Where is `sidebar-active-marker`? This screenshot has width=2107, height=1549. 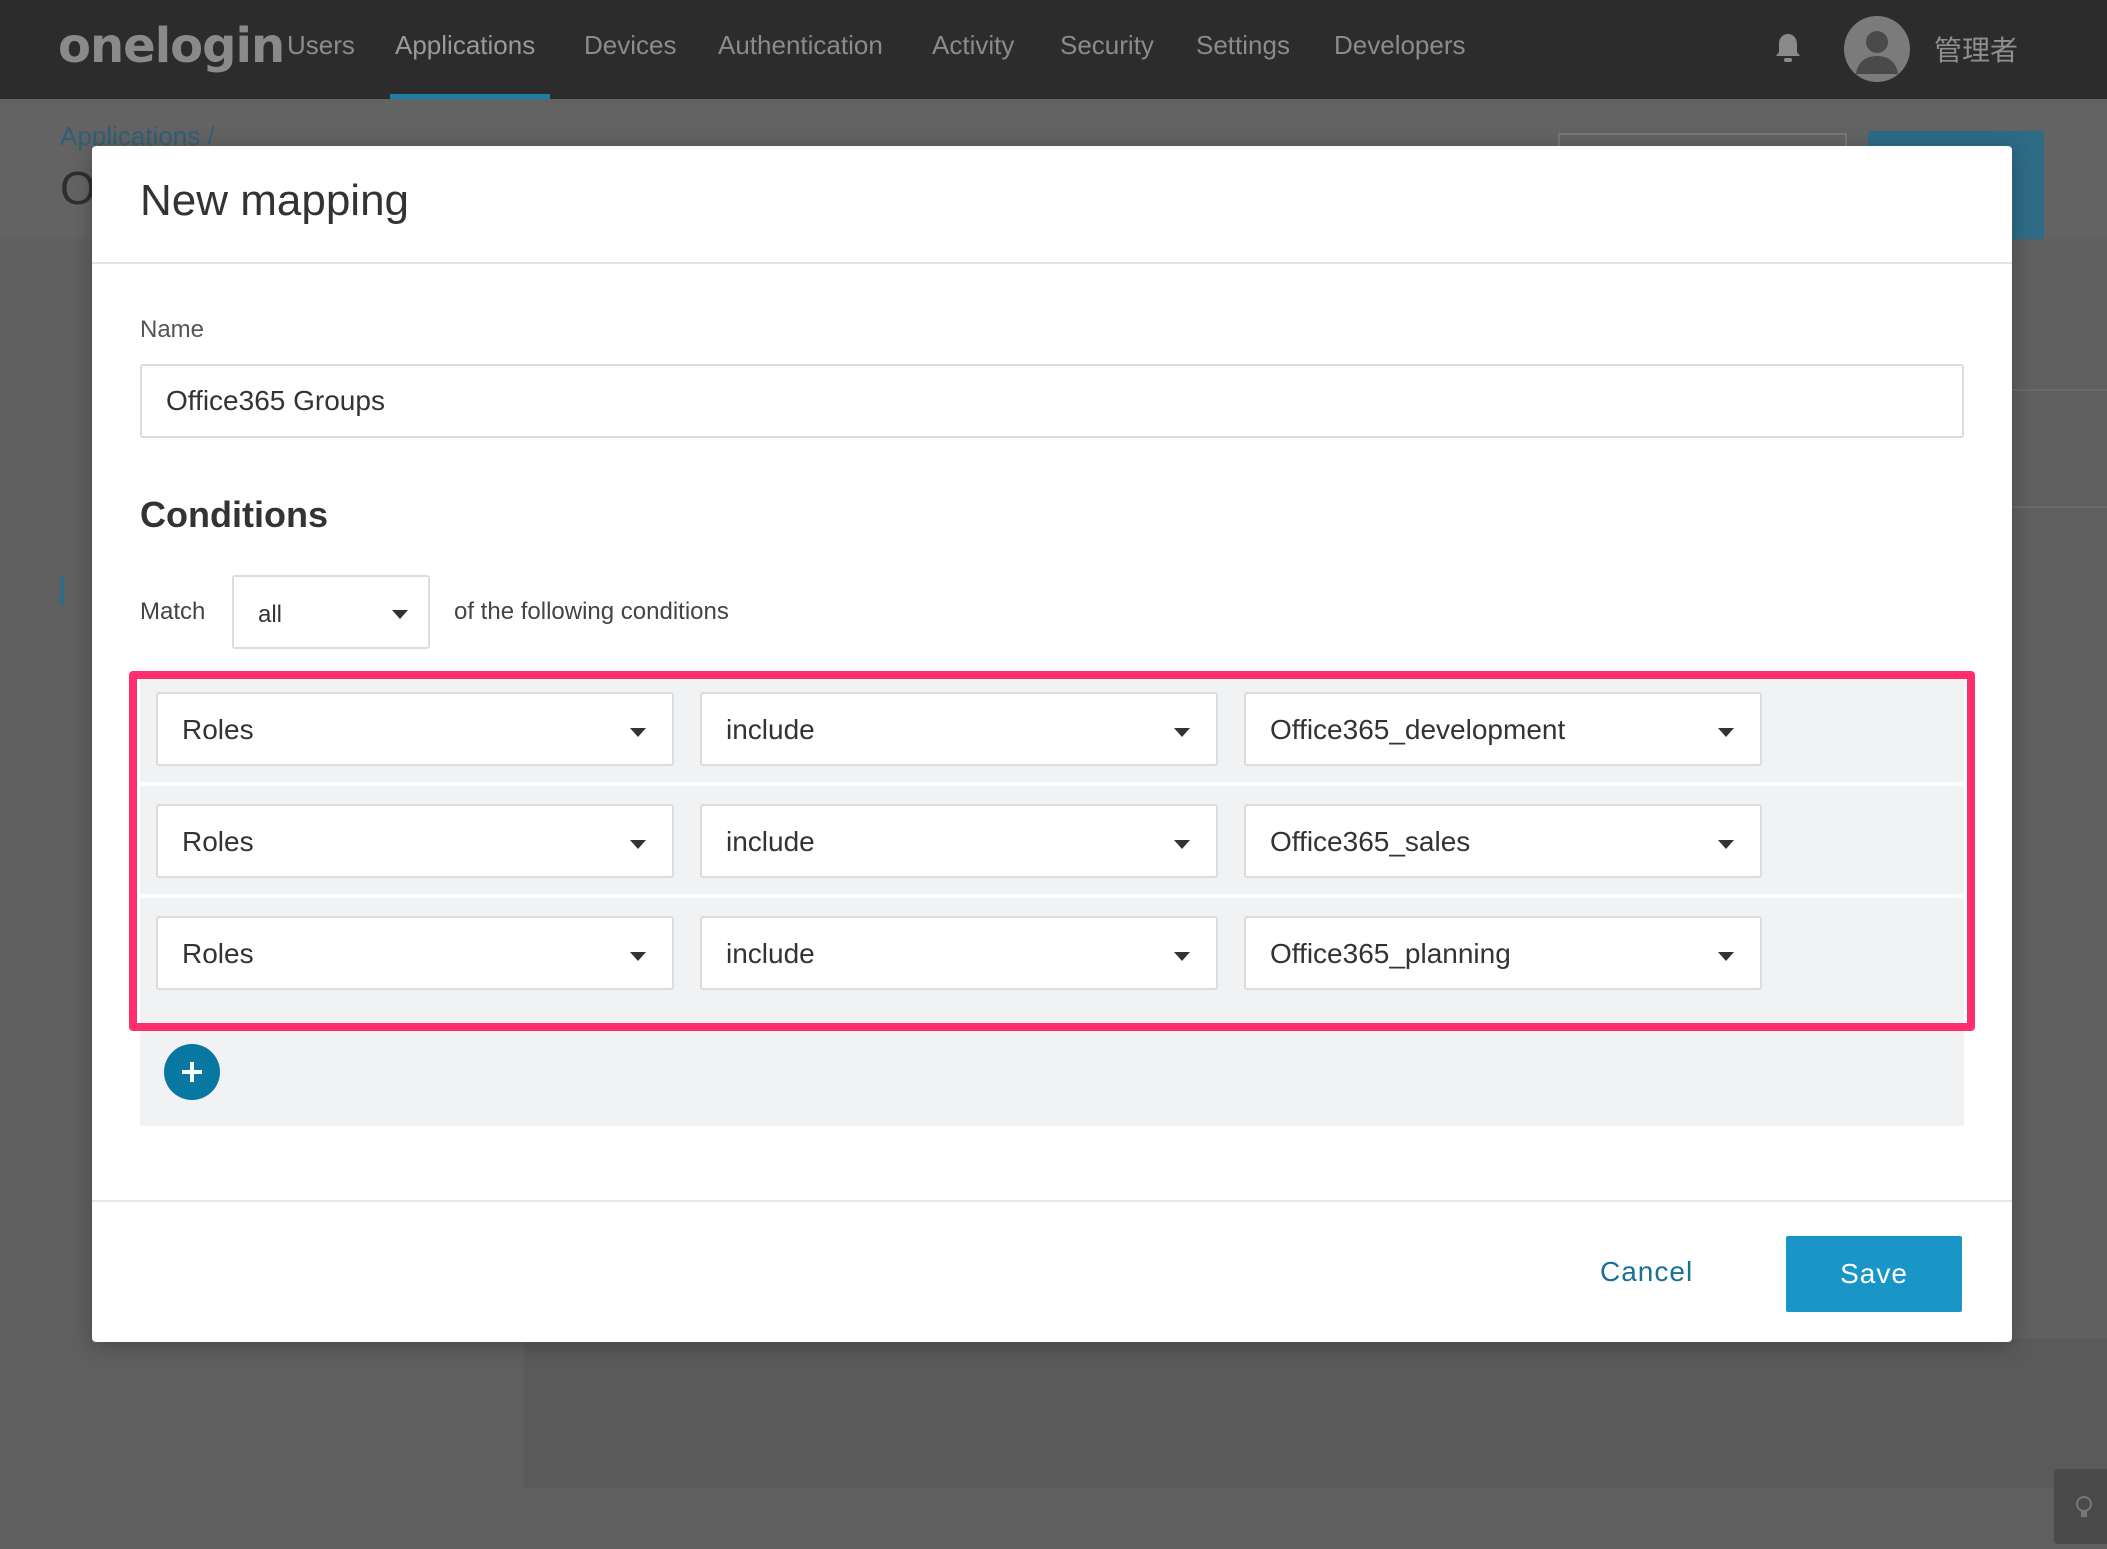
sidebar-active-marker is located at coordinates (62, 591).